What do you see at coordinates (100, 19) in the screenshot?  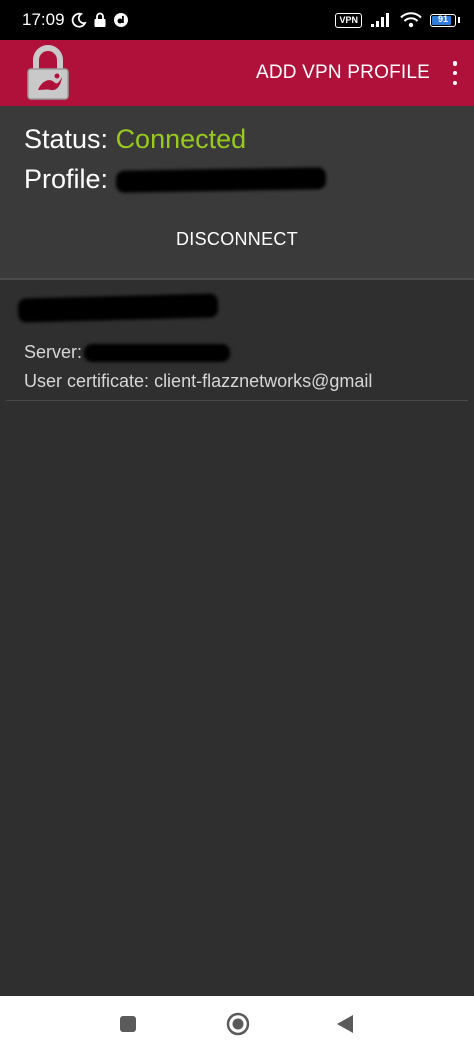 I see `lock-icon` at bounding box center [100, 19].